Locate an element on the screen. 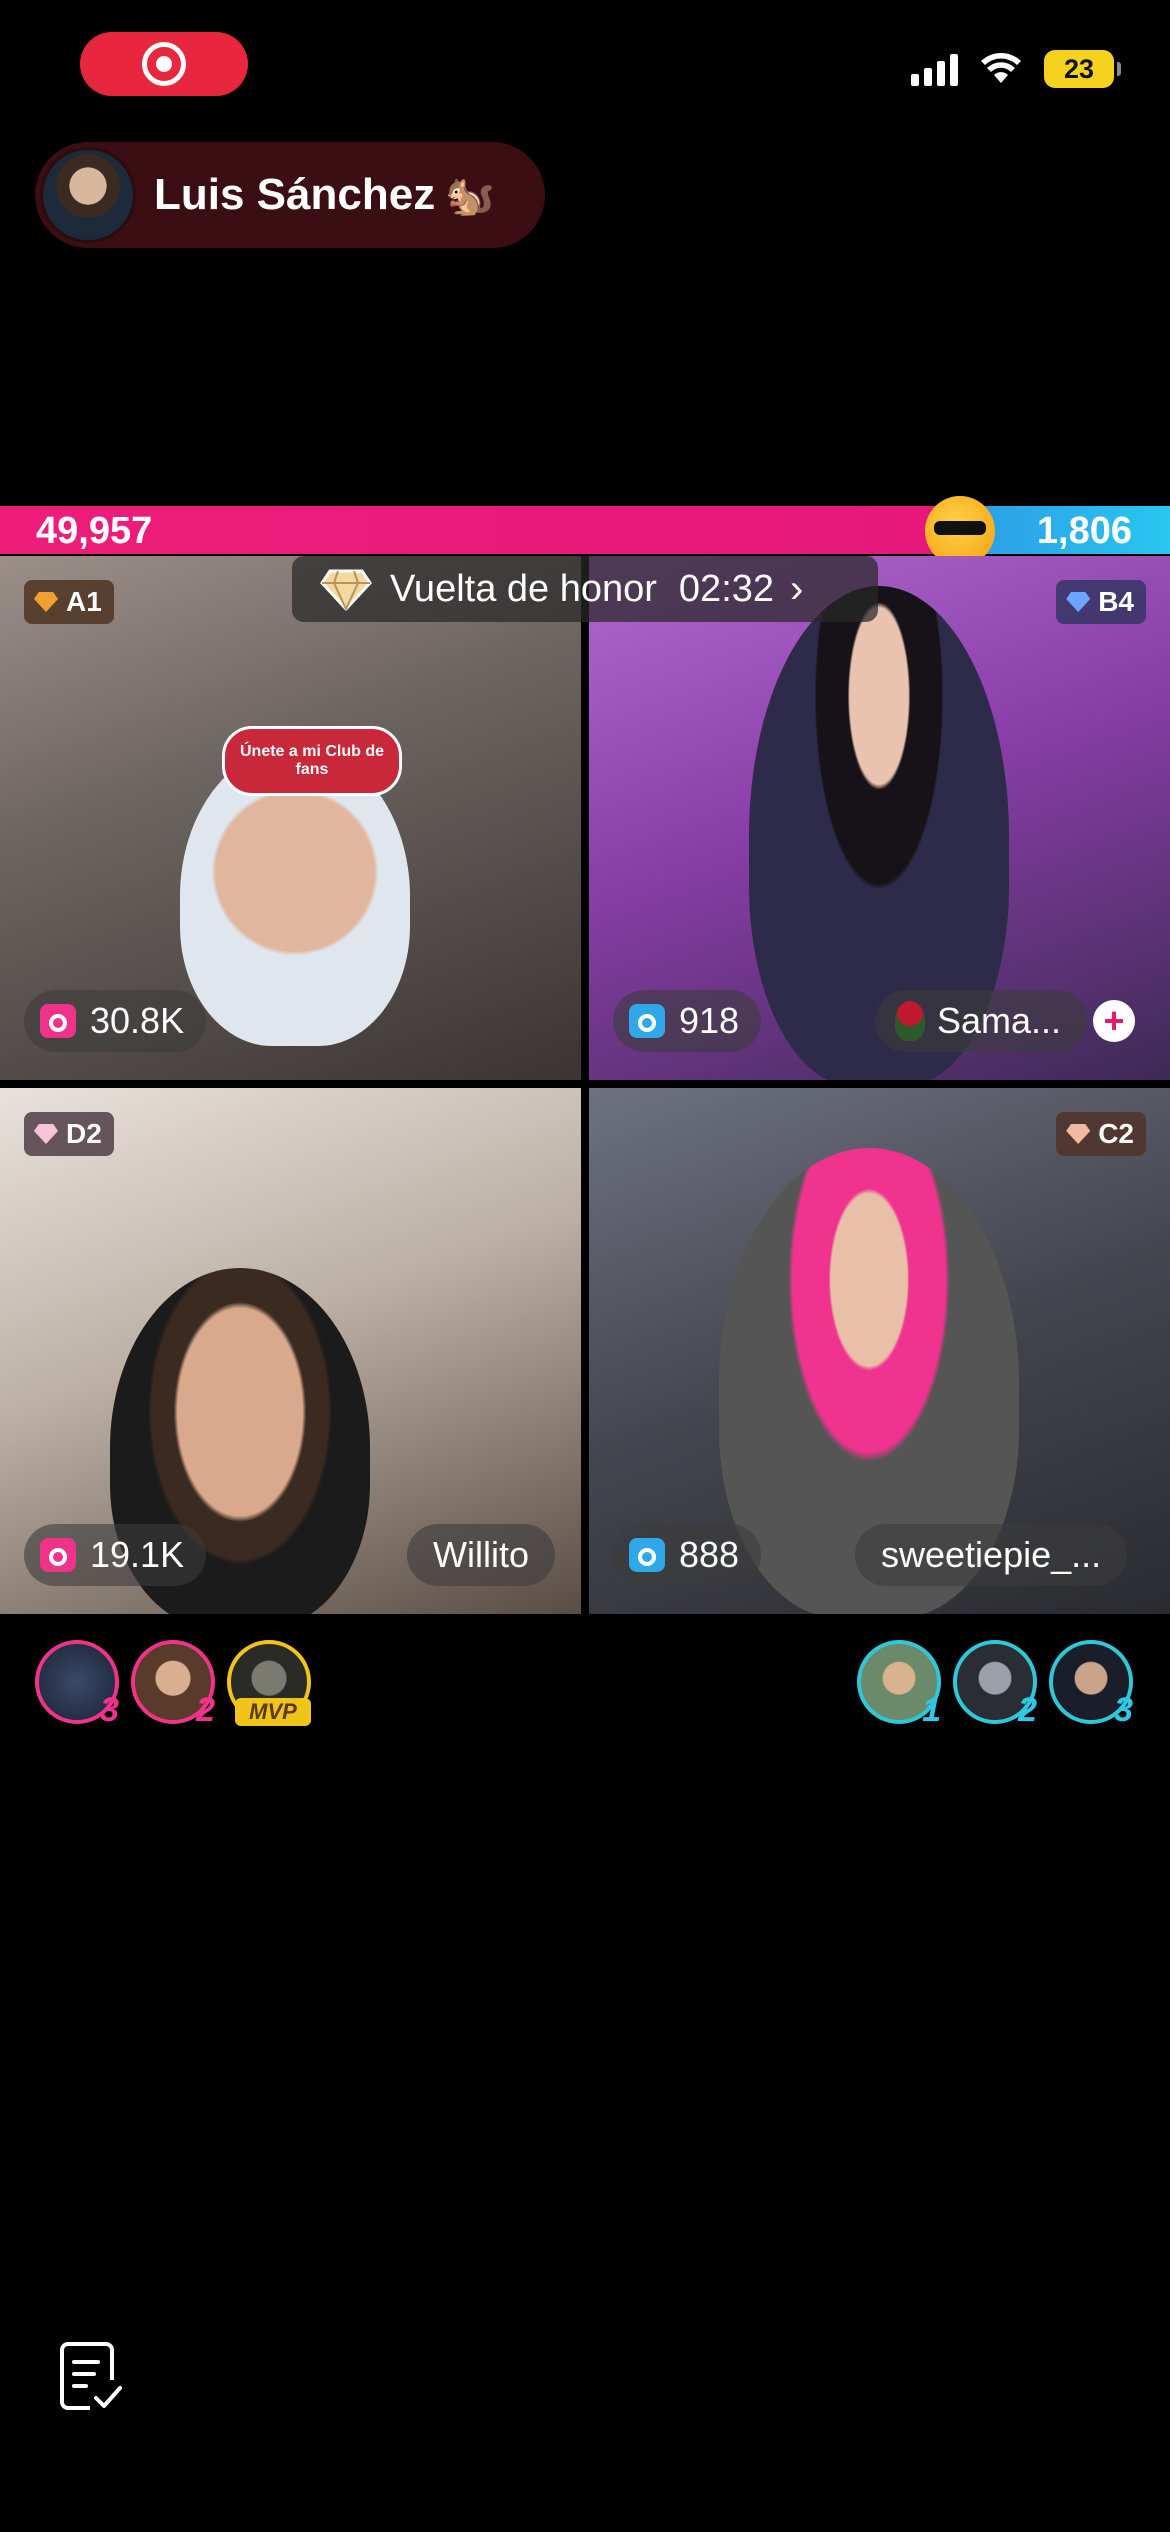  right-team-score: 1,806 is located at coordinates (1084, 531).